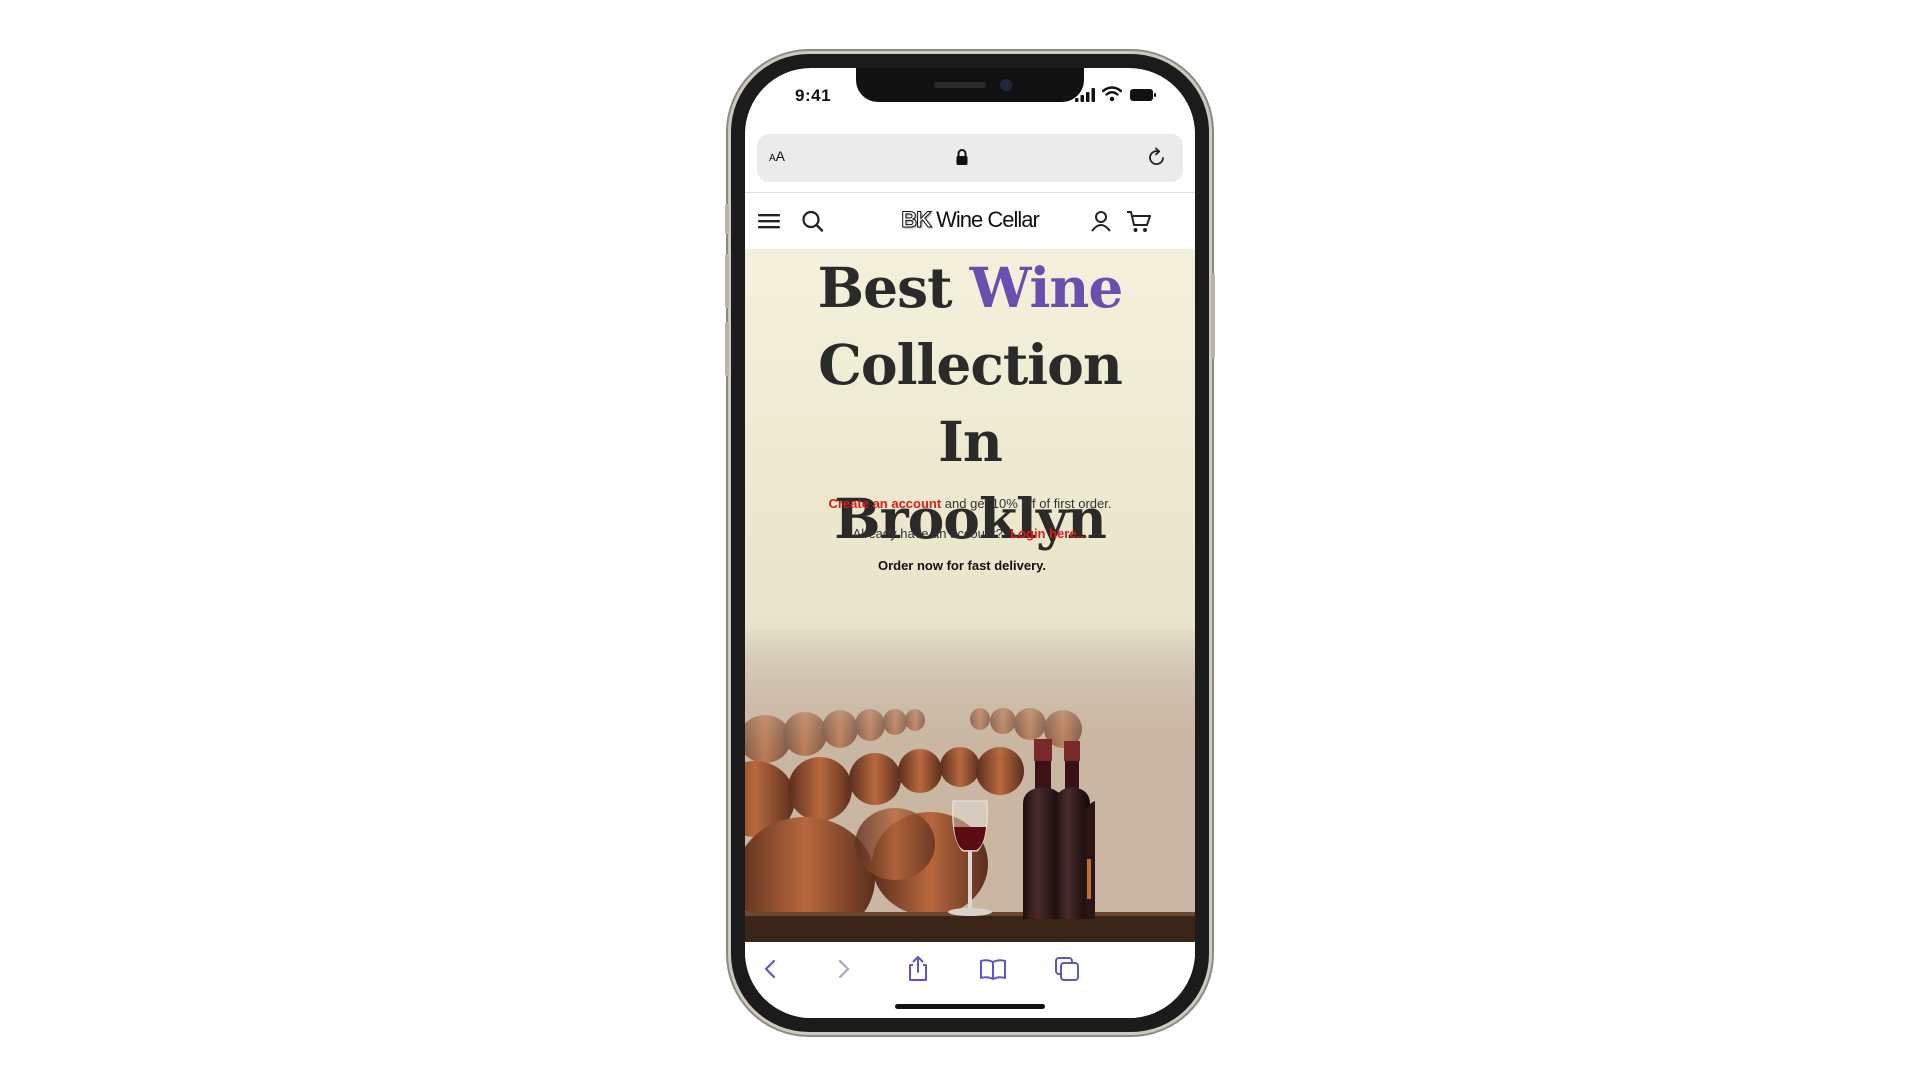 This screenshot has height=1080, width=1920. What do you see at coordinates (1143, 95) in the screenshot?
I see `battery-icon` at bounding box center [1143, 95].